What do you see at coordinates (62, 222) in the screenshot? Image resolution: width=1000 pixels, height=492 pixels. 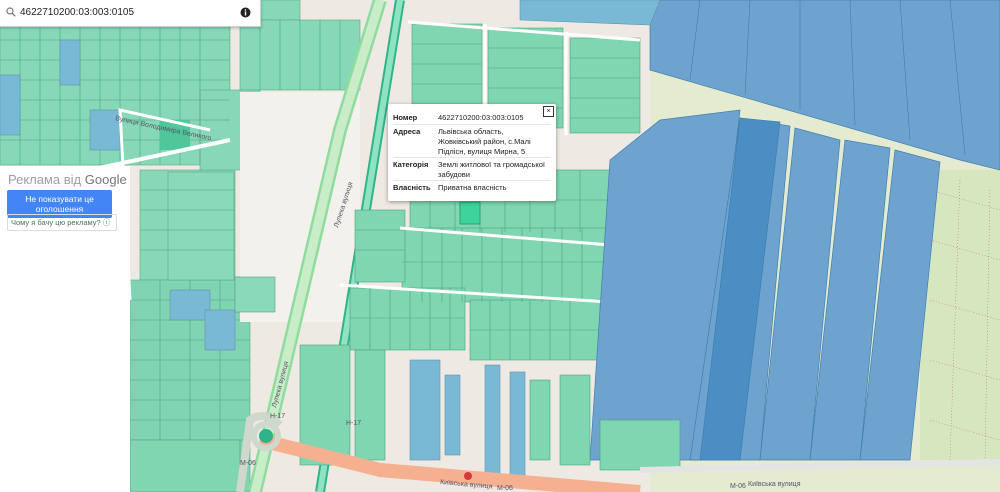 I see `why-ad-link: Чому я бачу цю рекламу? ⓘ` at bounding box center [62, 222].